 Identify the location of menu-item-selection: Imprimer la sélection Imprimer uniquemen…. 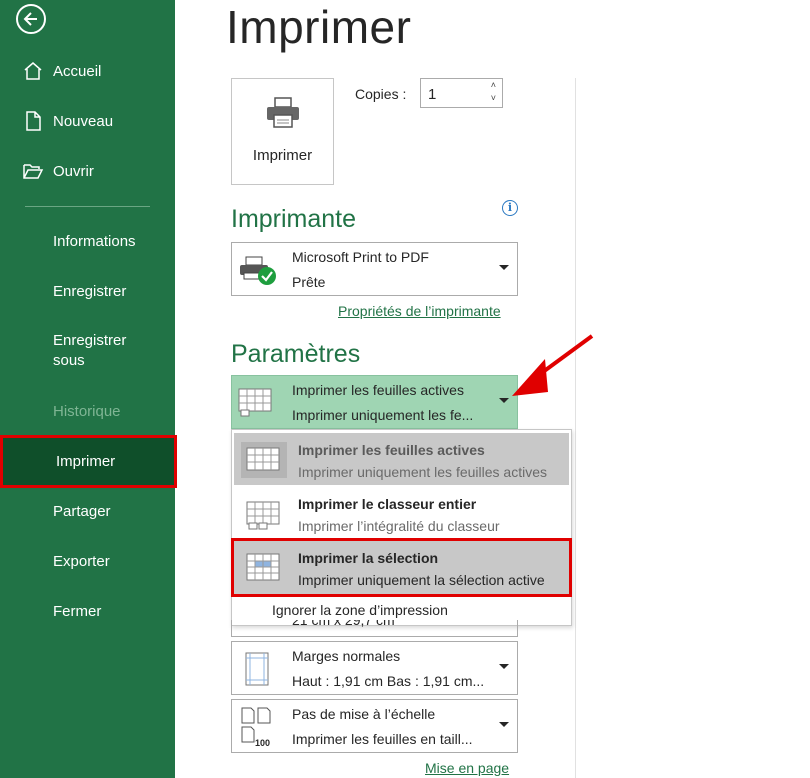
(401, 567).